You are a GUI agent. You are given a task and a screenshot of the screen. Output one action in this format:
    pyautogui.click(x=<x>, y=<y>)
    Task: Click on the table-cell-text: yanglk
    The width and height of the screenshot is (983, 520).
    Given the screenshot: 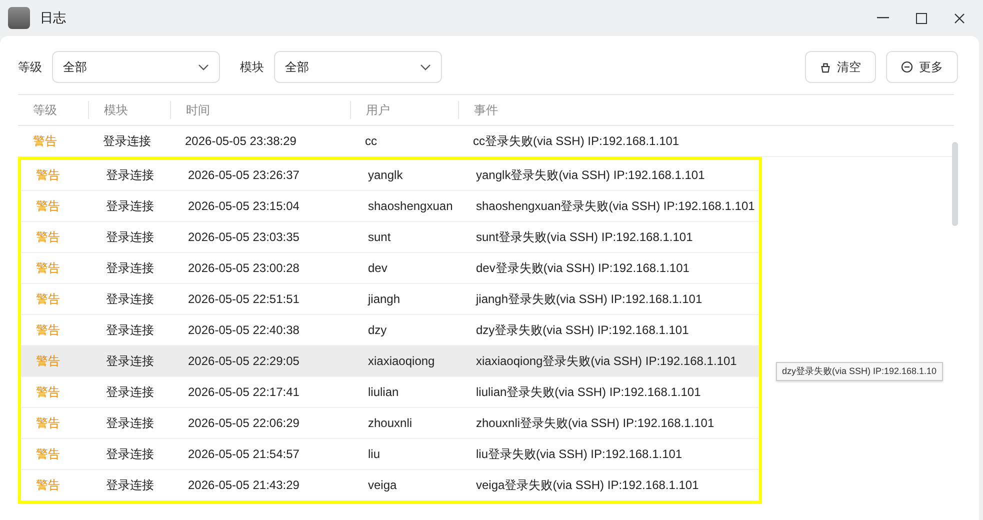 What is the action you would take?
    pyautogui.click(x=385, y=175)
    